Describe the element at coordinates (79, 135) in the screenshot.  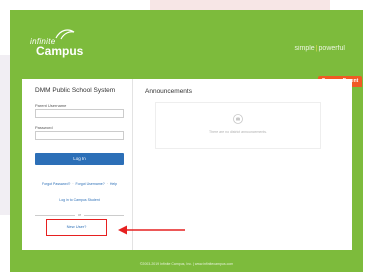
I see `password-input` at that location.